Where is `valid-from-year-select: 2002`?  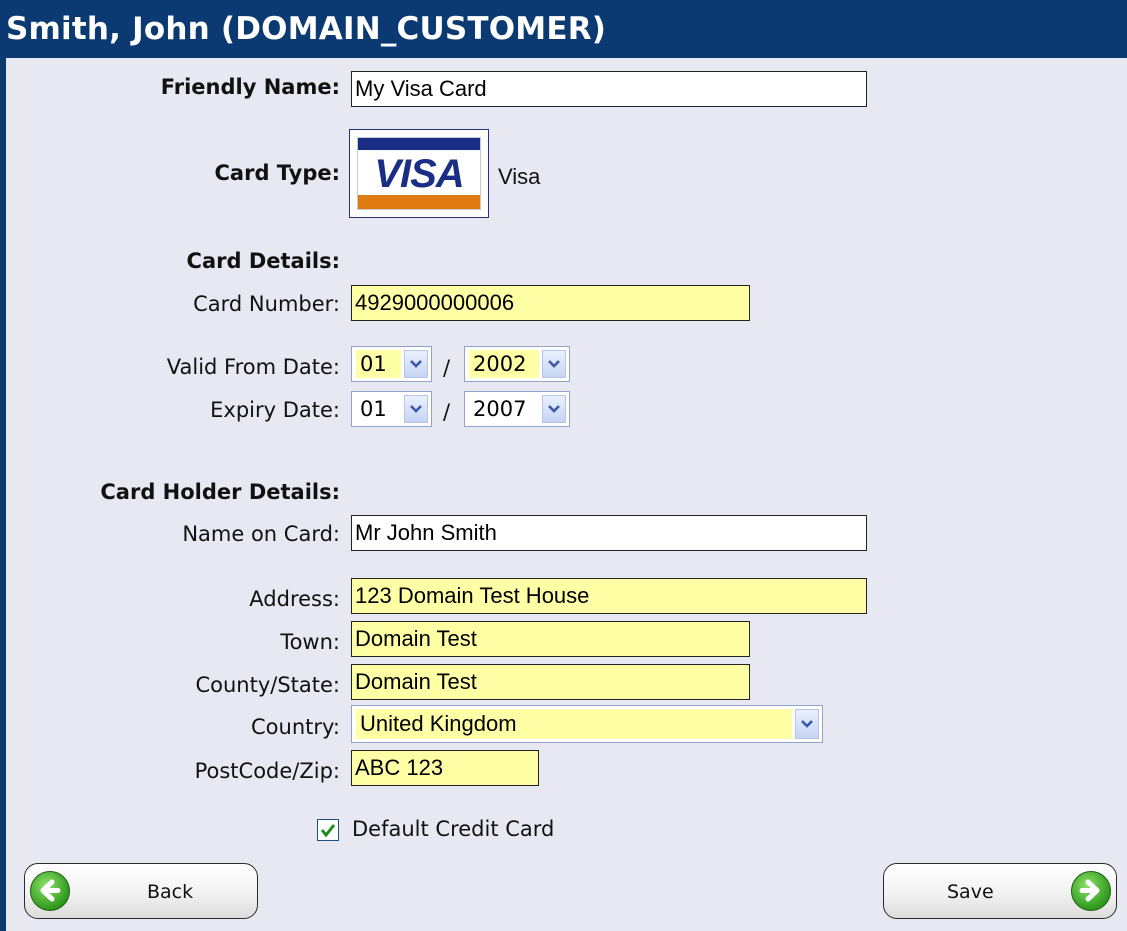
valid-from-year-select: 2002 is located at coordinates (517, 364).